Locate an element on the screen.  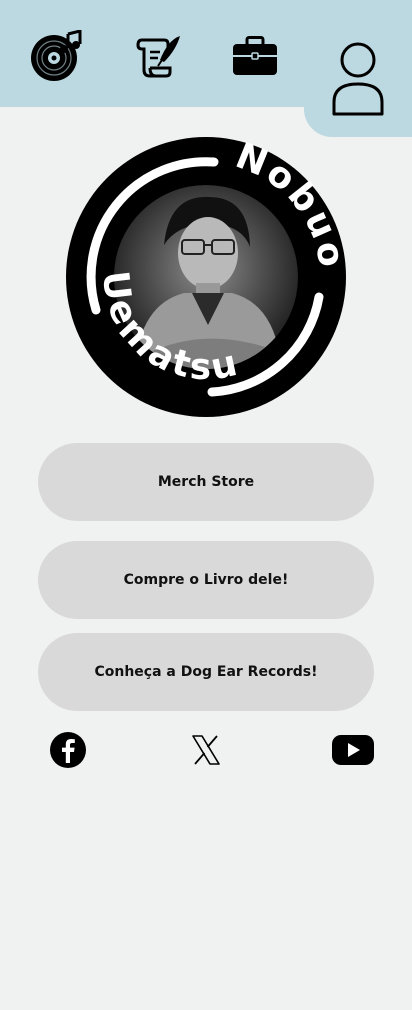
buy-book-button: Compre o Livro dele! is located at coordinates (206, 580).